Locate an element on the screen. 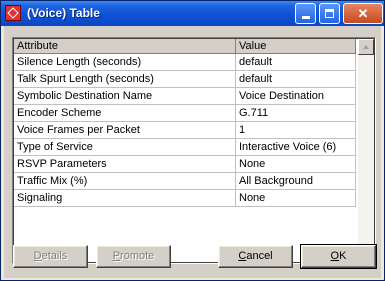 The height and width of the screenshot is (281, 385). promote-mnemonic: P is located at coordinates (116, 256).